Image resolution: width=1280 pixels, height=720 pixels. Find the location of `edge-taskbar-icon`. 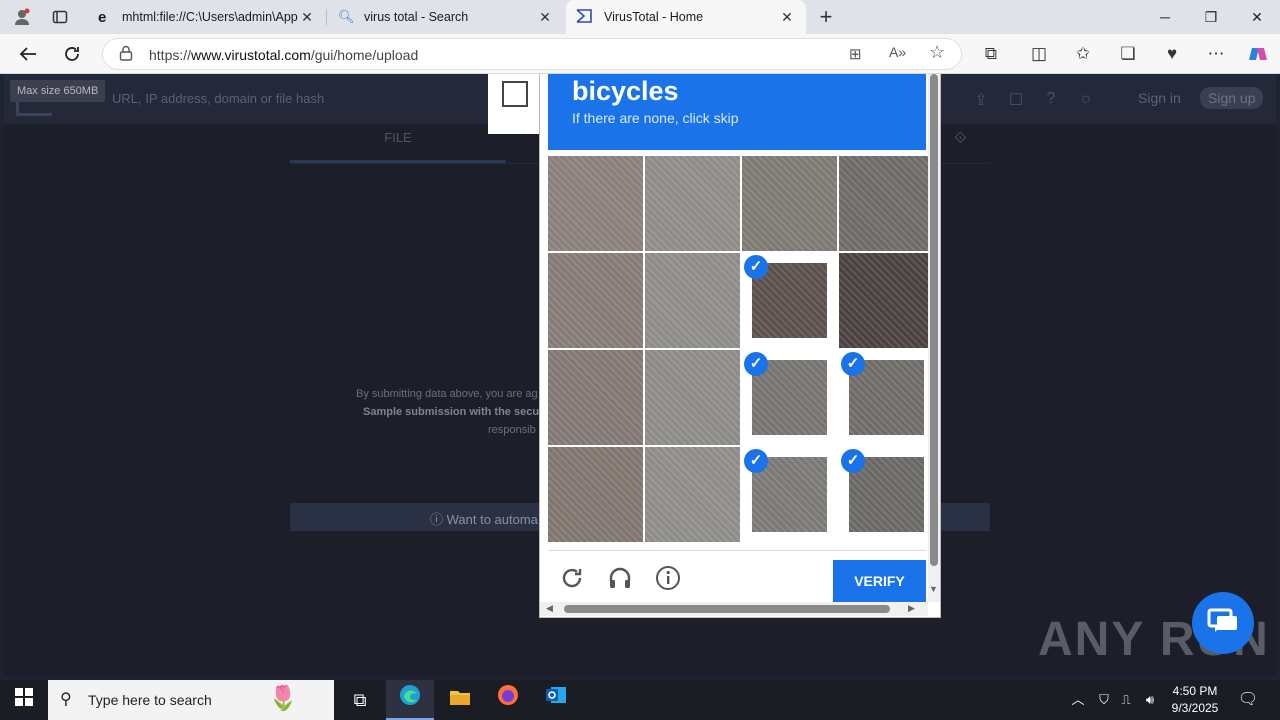

edge-taskbar-icon is located at coordinates (410, 700).